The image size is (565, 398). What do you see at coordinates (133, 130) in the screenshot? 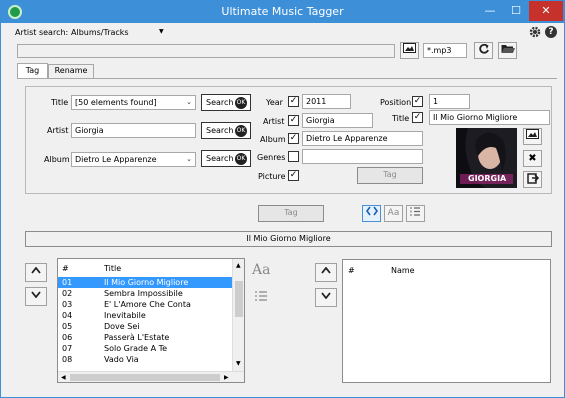
I see `search-artist-field: Giorgia` at bounding box center [133, 130].